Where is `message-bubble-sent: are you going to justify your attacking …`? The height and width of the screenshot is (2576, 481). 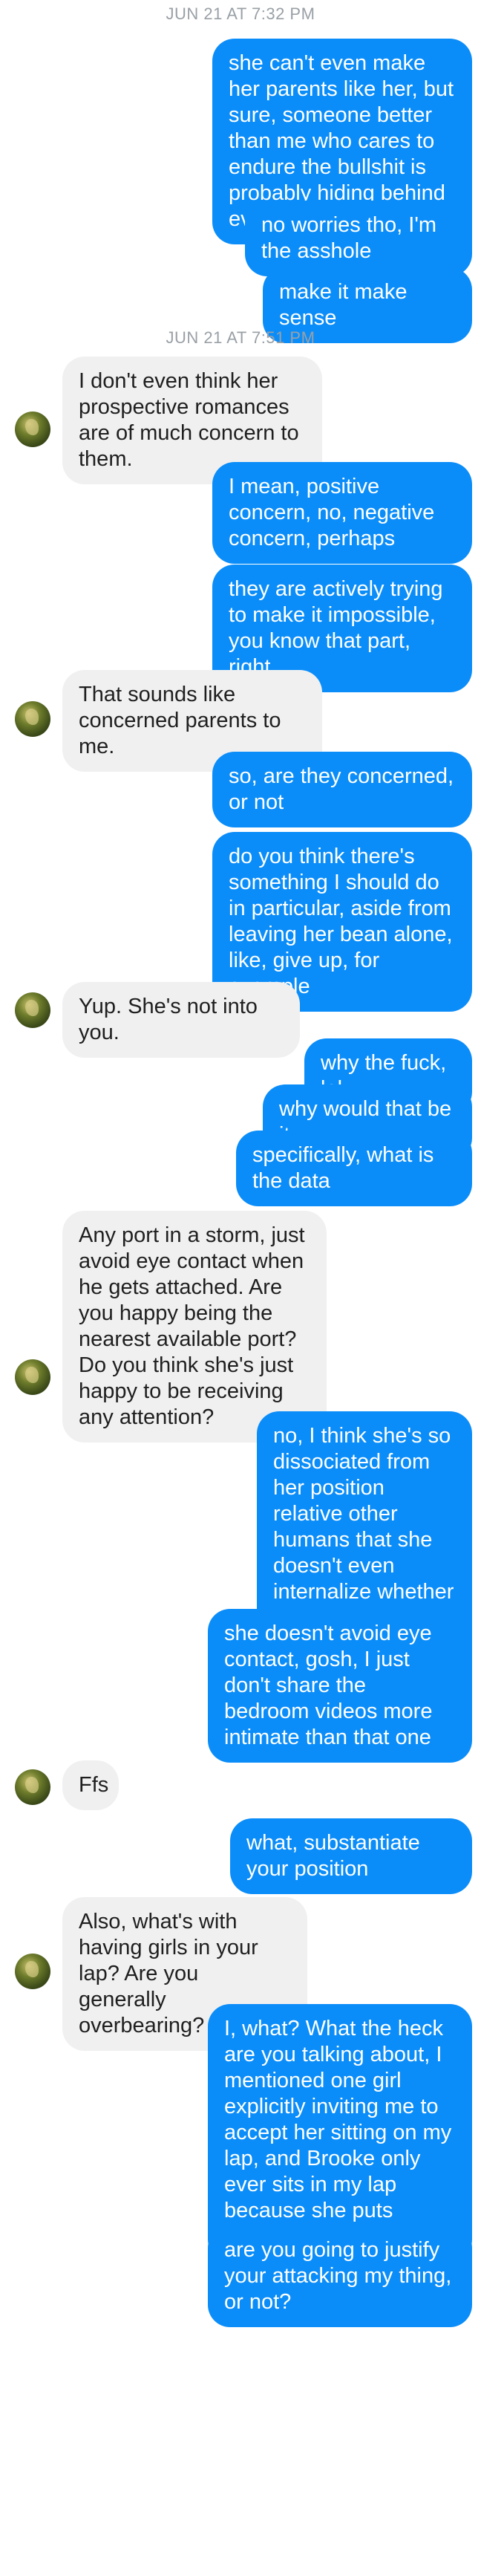
message-bubble-sent: are you going to justify your attacking … is located at coordinates (340, 2276).